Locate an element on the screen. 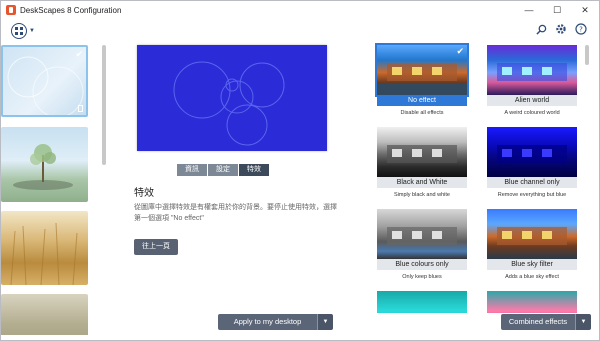 This screenshot has width=600, height=341. effect-description: Simply black and white is located at coordinates (422, 195).